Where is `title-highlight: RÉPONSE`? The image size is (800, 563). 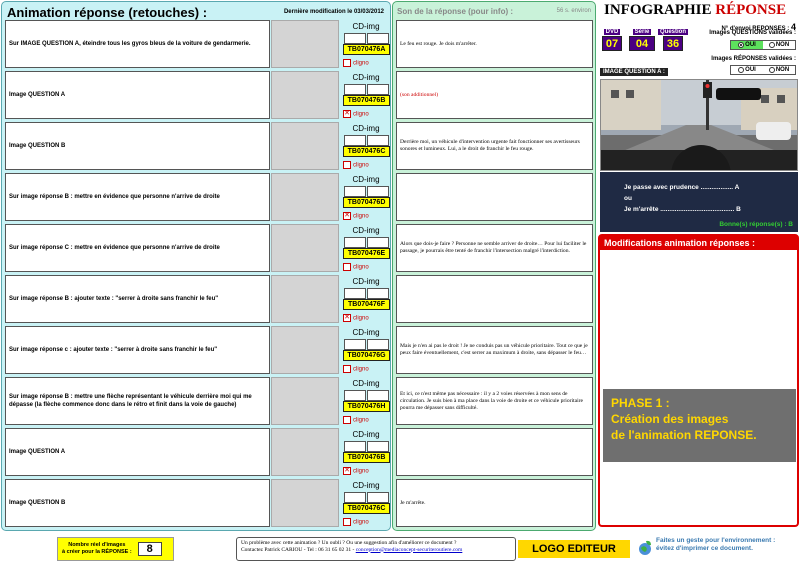 title-highlight: RÉPONSE is located at coordinates (751, 10).